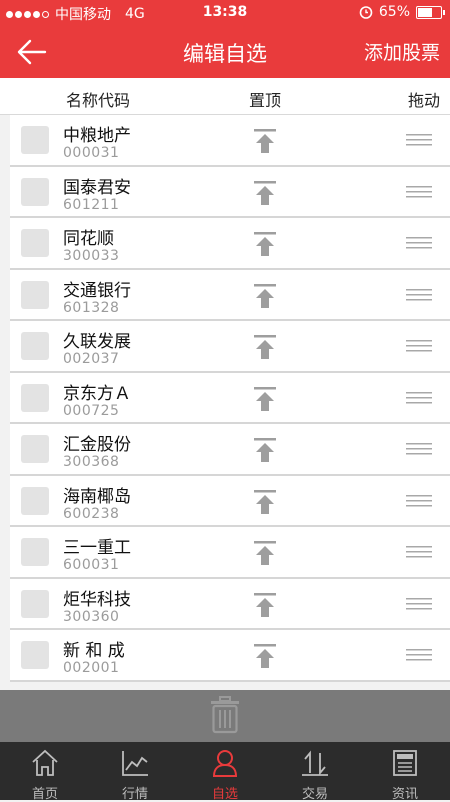  What do you see at coordinates (230, 141) in the screenshot?
I see `stock-row: 中粮地产 000031` at bounding box center [230, 141].